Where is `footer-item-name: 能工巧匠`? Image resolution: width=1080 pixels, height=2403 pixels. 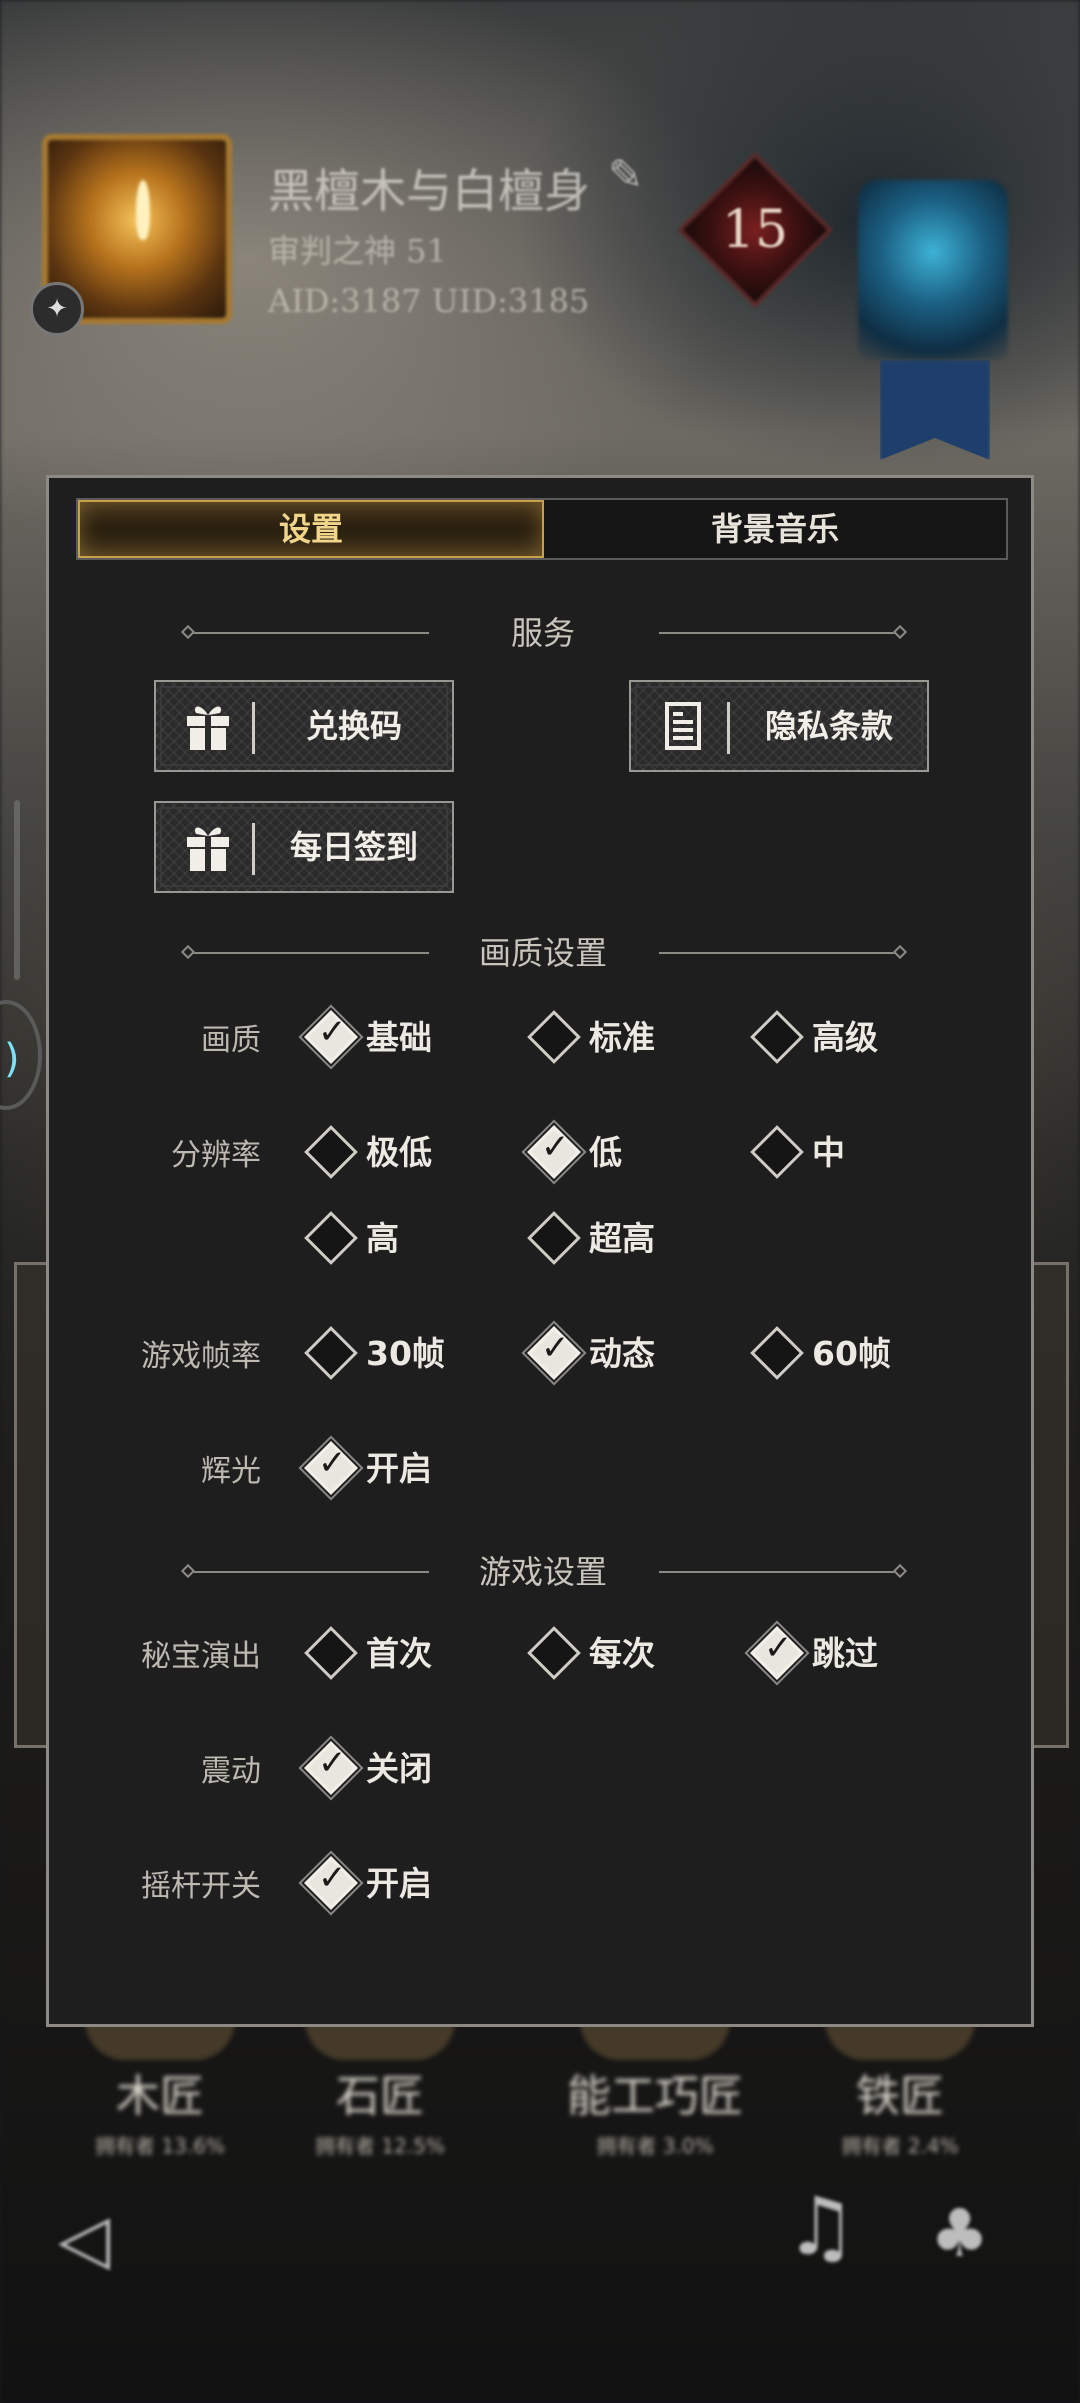
footer-item-name: 能工巧匠 is located at coordinates (655, 2096).